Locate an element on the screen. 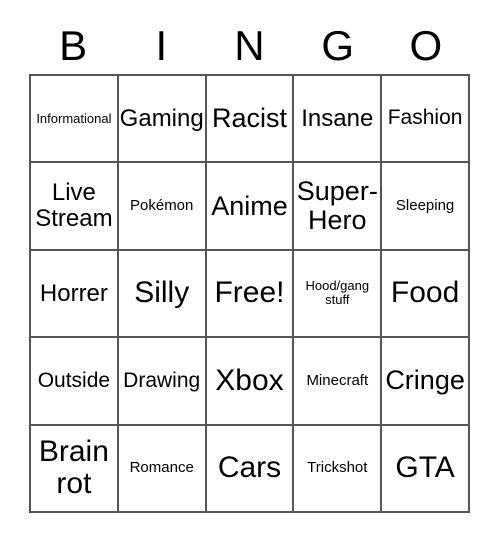 This screenshot has height=544, width=500. bingo-cell: Anime is located at coordinates (250, 207).